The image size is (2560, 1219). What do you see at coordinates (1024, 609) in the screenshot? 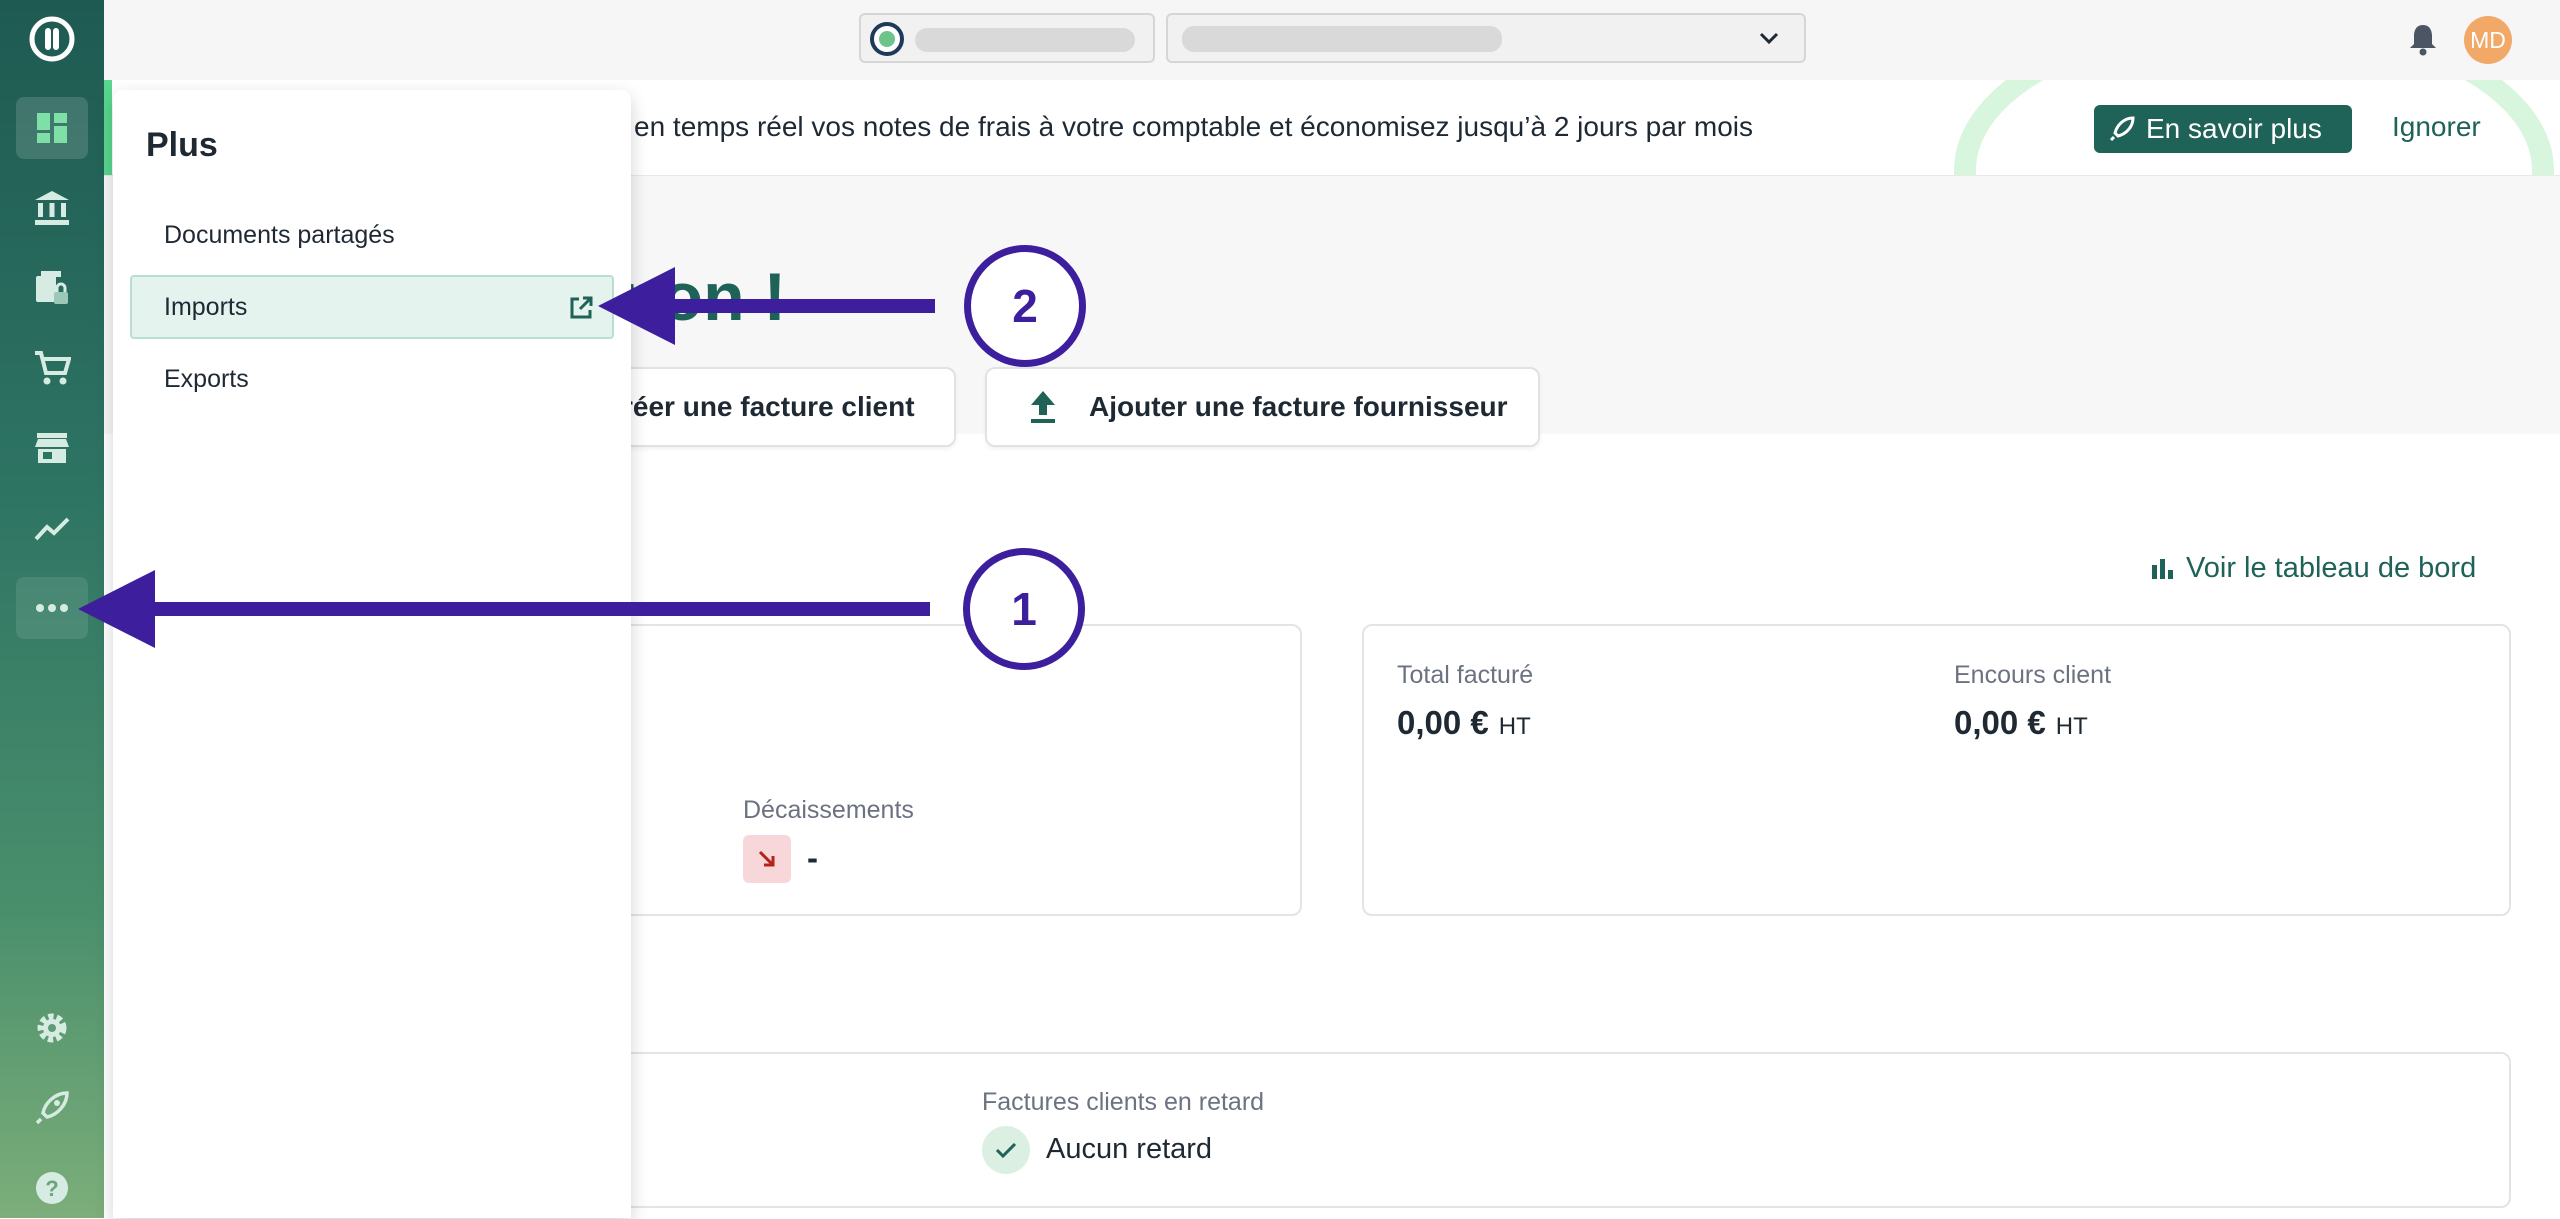
I see `step-badge-1: 1` at bounding box center [1024, 609].